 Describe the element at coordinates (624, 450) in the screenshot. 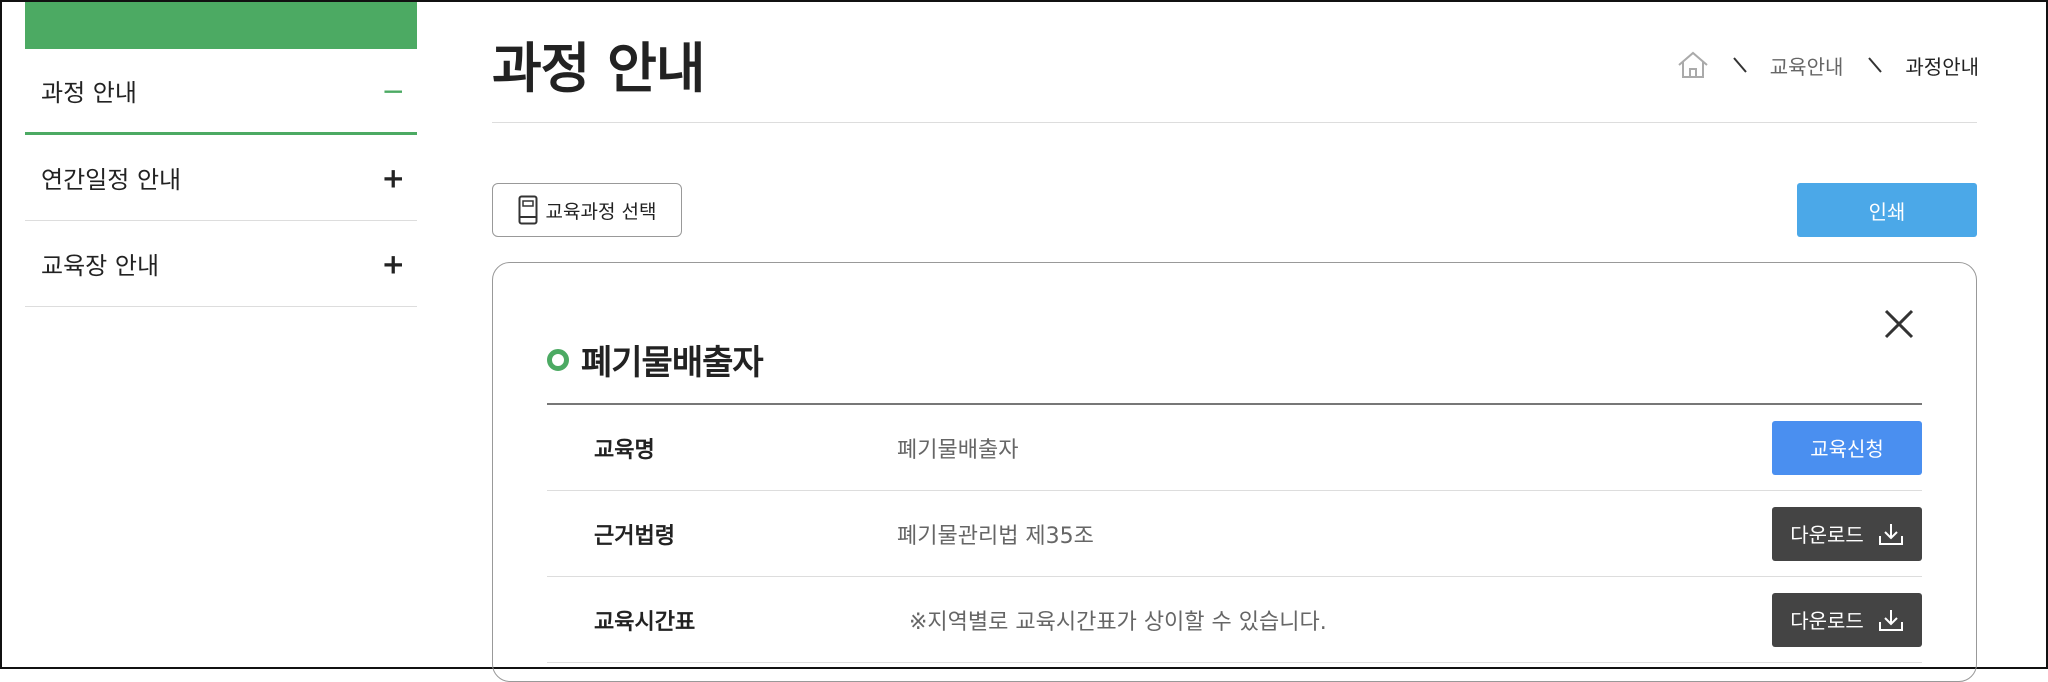

I see `row-label: 교육명` at that location.